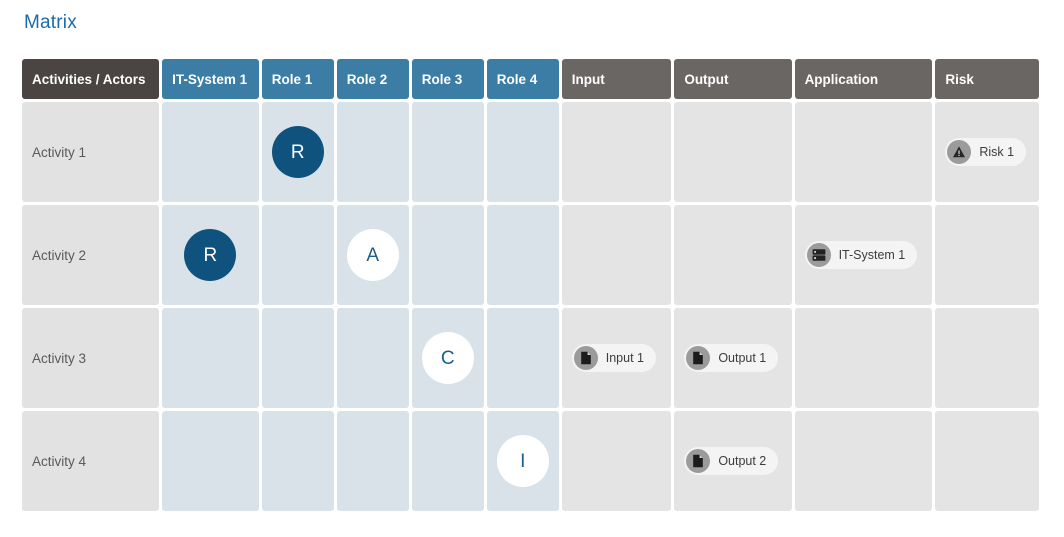 Image resolution: width=1064 pixels, height=537 pixels. I want to click on badge-label: Risk 1, so click(997, 152).